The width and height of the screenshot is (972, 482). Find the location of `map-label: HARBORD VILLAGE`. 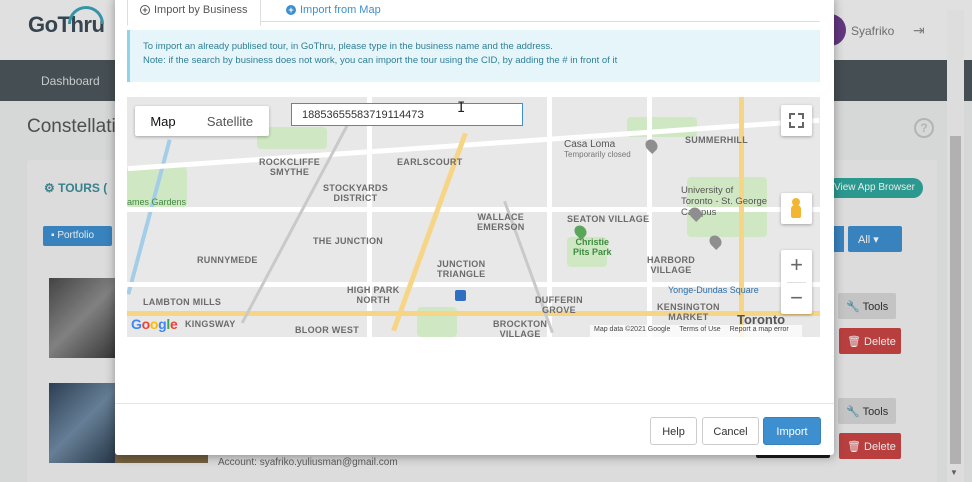

map-label: HARBORD VILLAGE is located at coordinates (671, 265).